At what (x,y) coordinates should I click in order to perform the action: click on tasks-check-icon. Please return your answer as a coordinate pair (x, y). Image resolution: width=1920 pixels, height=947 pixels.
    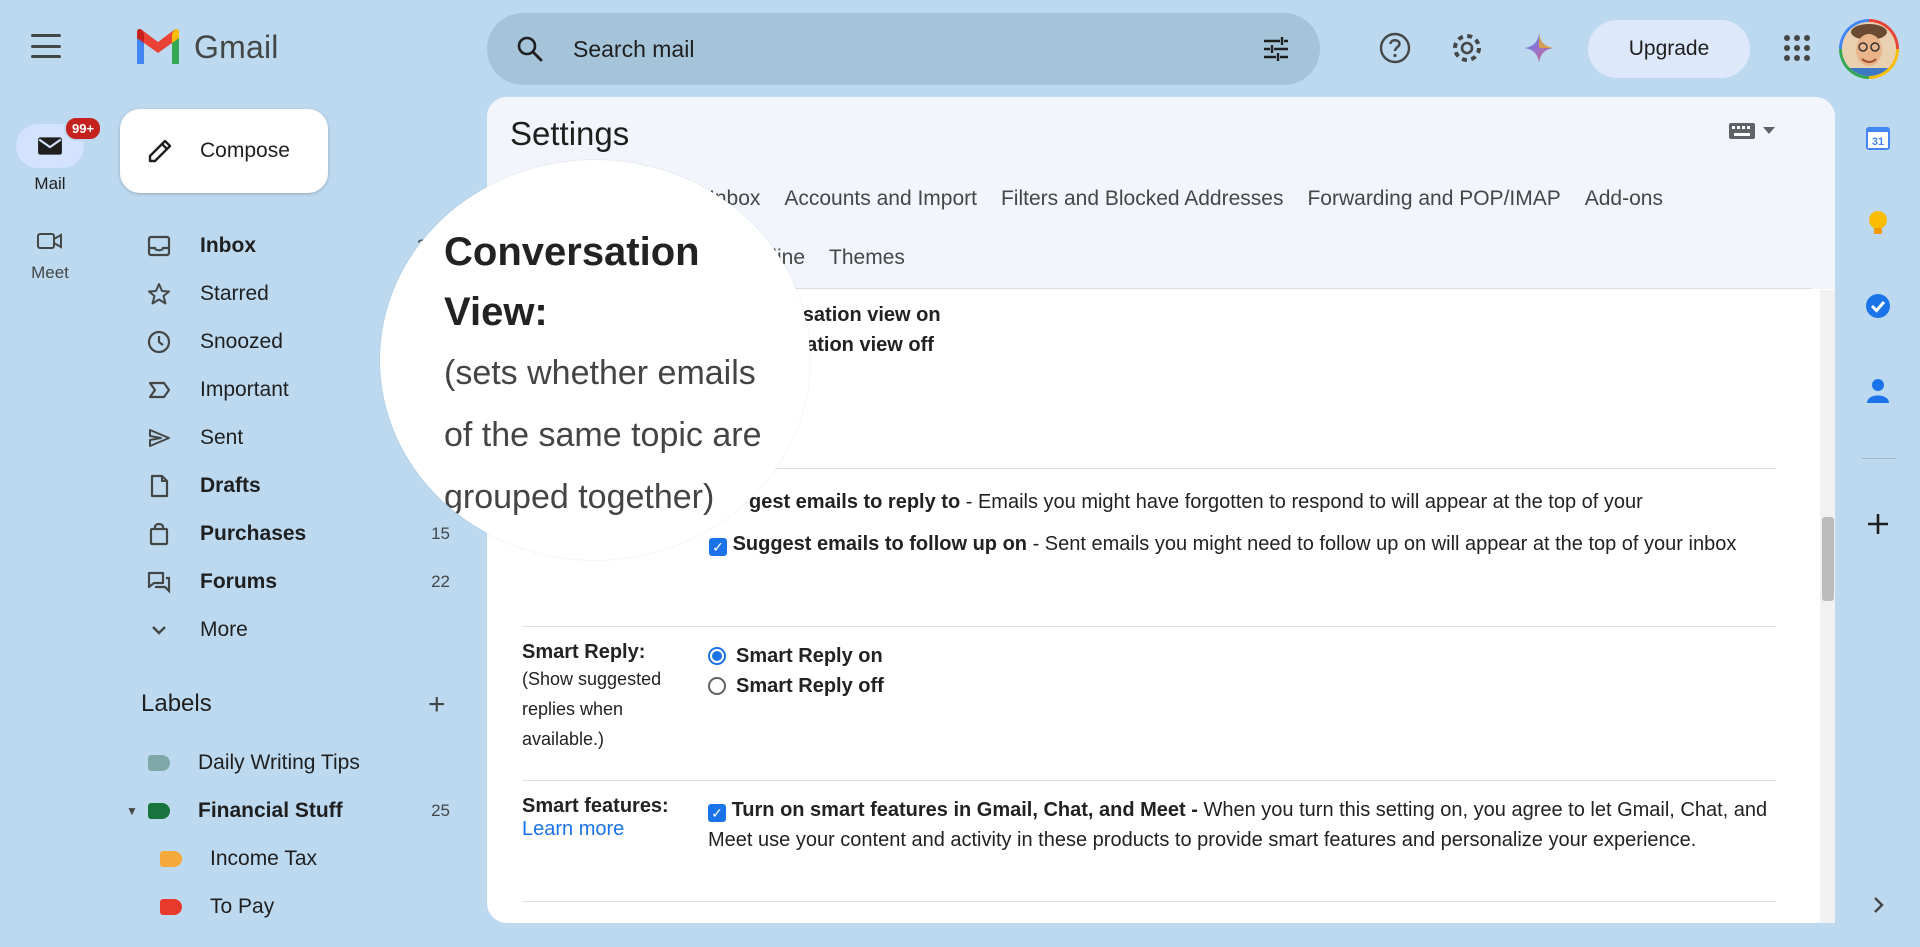
    Looking at the image, I should click on (1878, 306).